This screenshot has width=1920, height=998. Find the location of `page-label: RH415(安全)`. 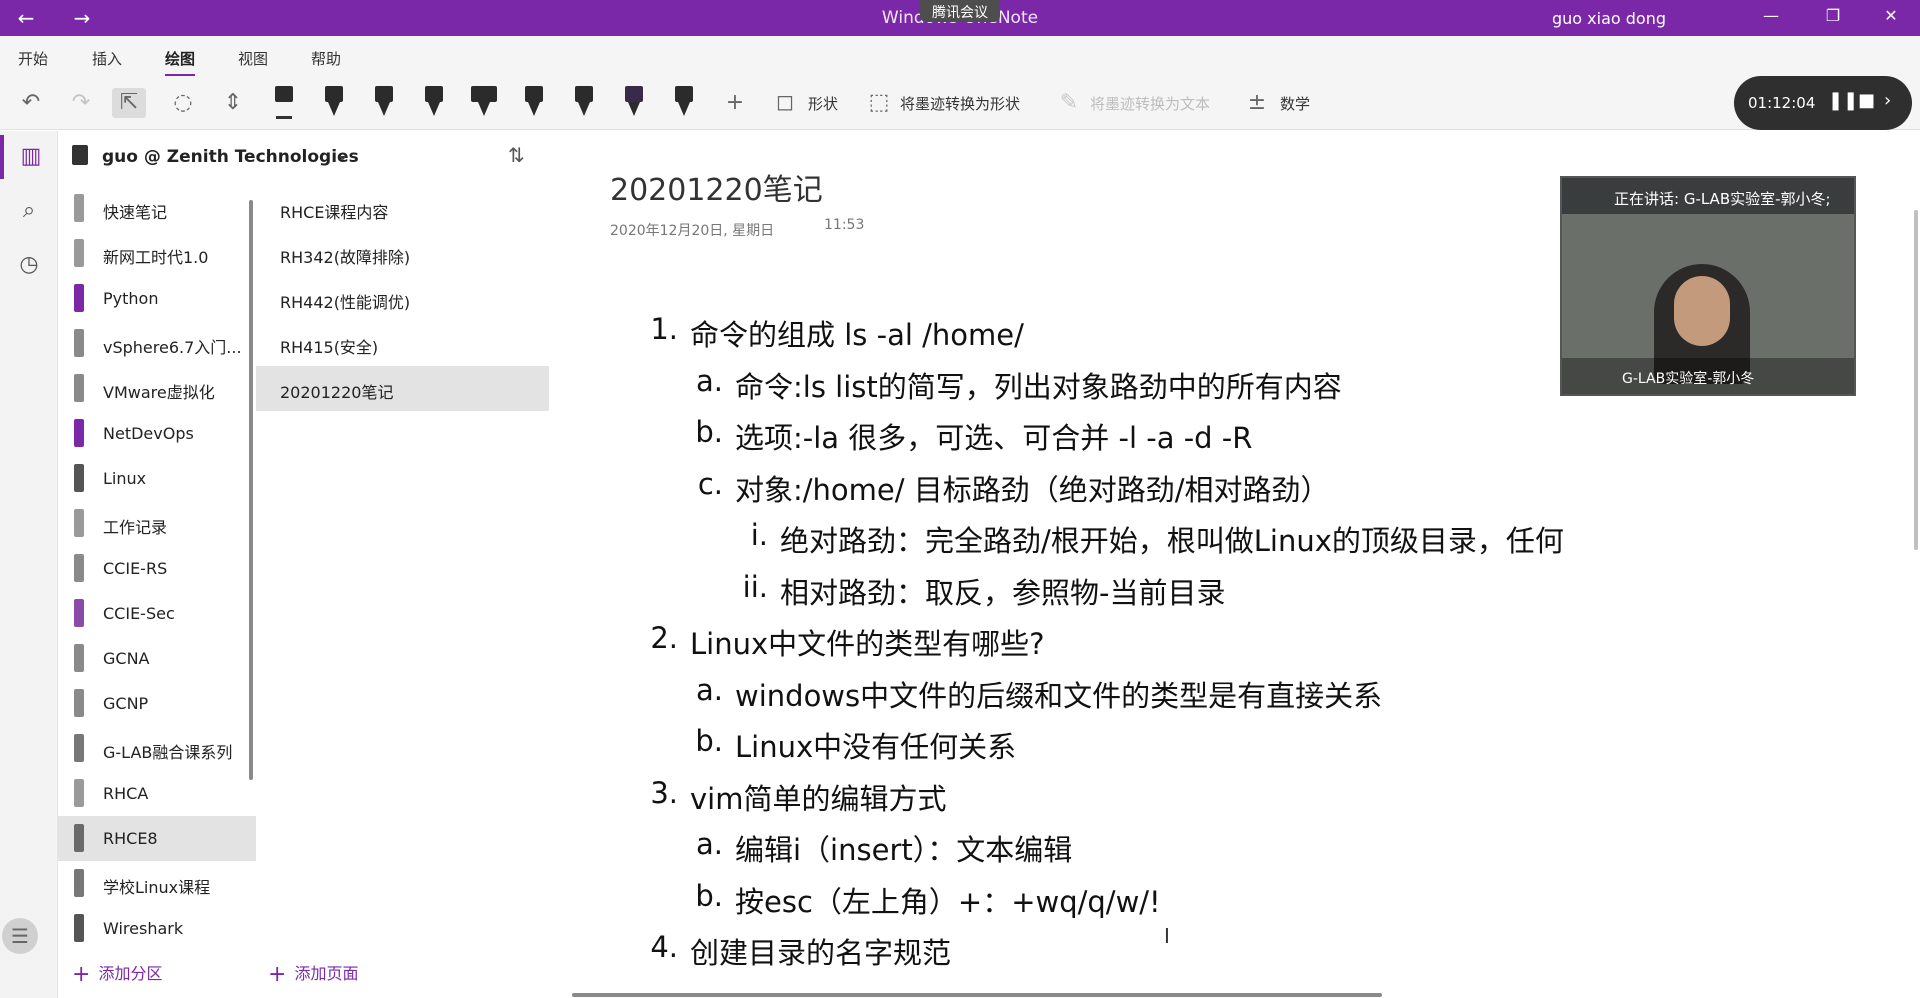

page-label: RH415(安全) is located at coordinates (329, 347).